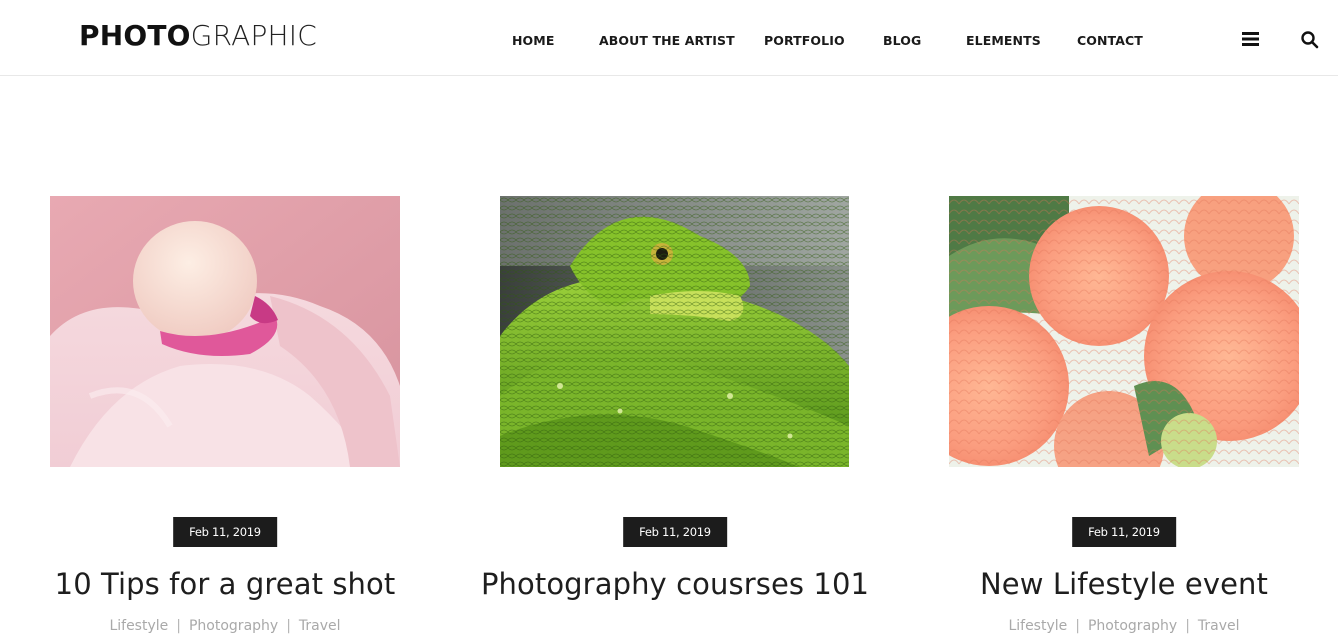  What do you see at coordinates (1251, 39) in the screenshot?
I see `hamburger-menu-icon` at bounding box center [1251, 39].